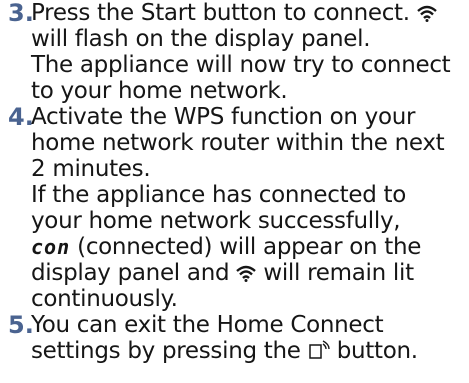 Image resolution: width=469 pixels, height=383 pixels. I want to click on step-text: settings by pressing the, so click(166, 351).